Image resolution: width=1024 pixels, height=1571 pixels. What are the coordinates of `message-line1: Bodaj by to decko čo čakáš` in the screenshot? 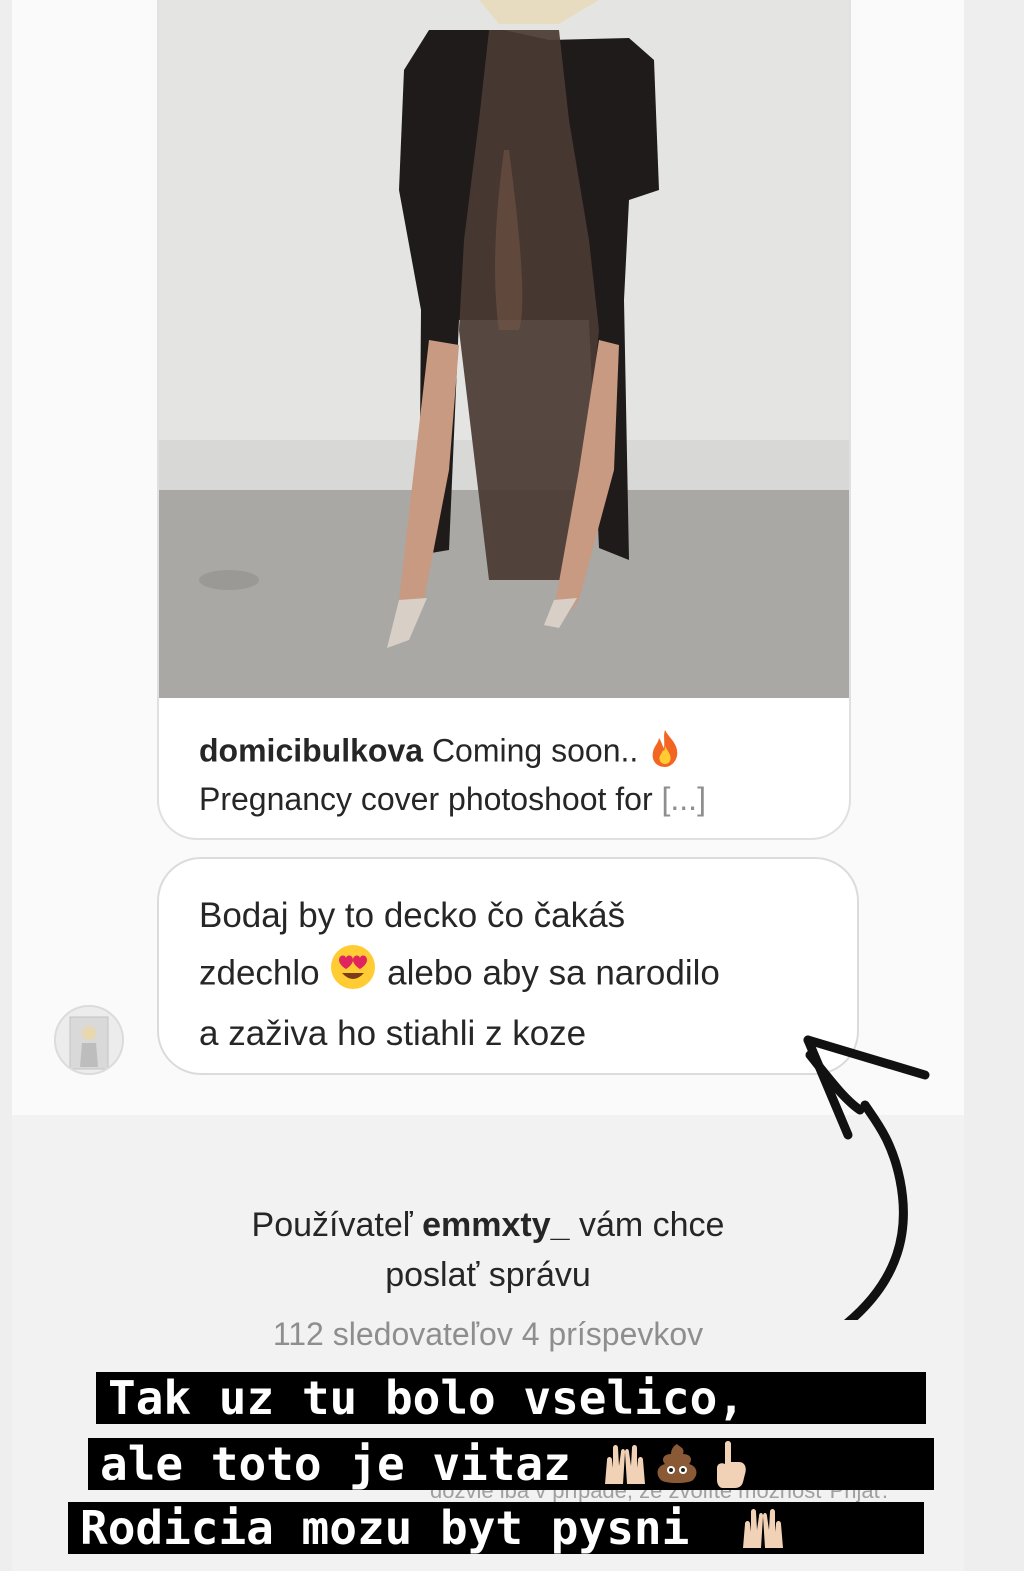 It's located at (412, 915).